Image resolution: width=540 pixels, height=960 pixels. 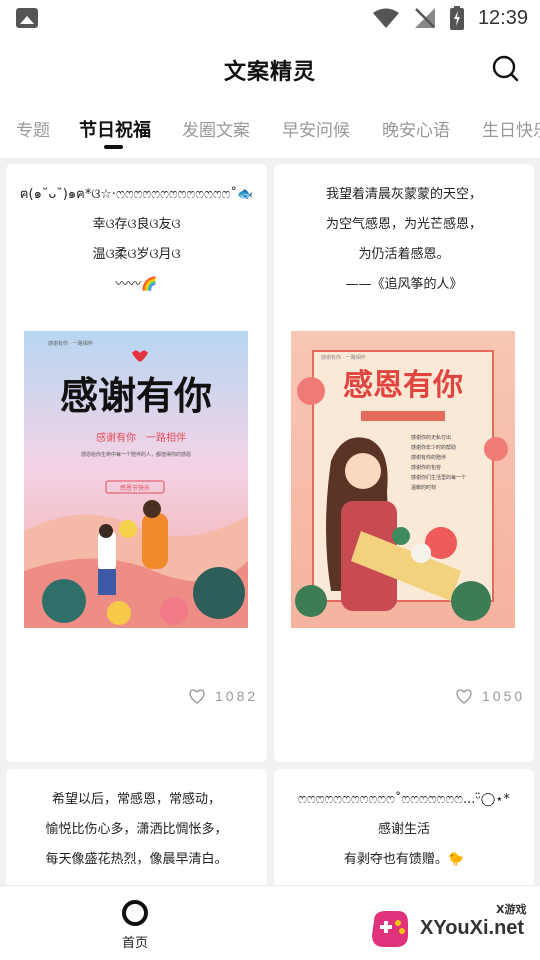 I want to click on no-signal-icon, so click(x=424, y=18).